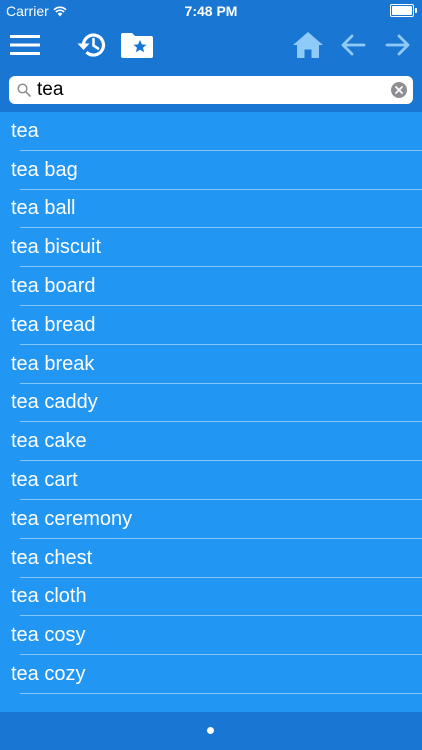 The image size is (422, 750). Describe the element at coordinates (211, 286) in the screenshot. I see `list-item: tea board` at that location.